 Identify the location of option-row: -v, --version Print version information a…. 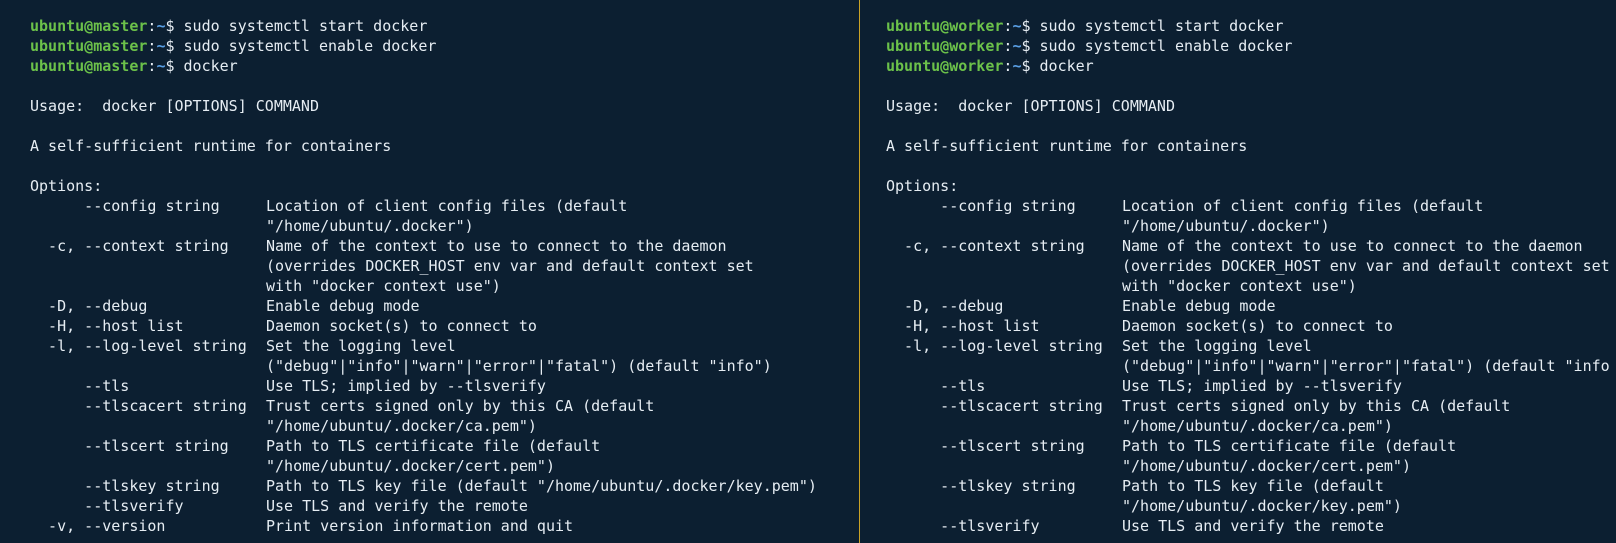
(445, 526).